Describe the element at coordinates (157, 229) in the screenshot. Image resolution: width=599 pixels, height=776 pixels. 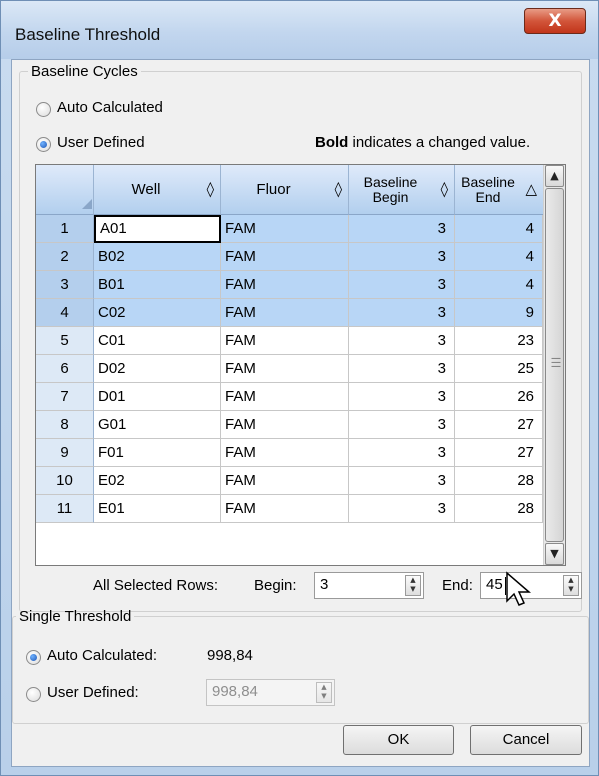
I see `well-cell: A01` at that location.